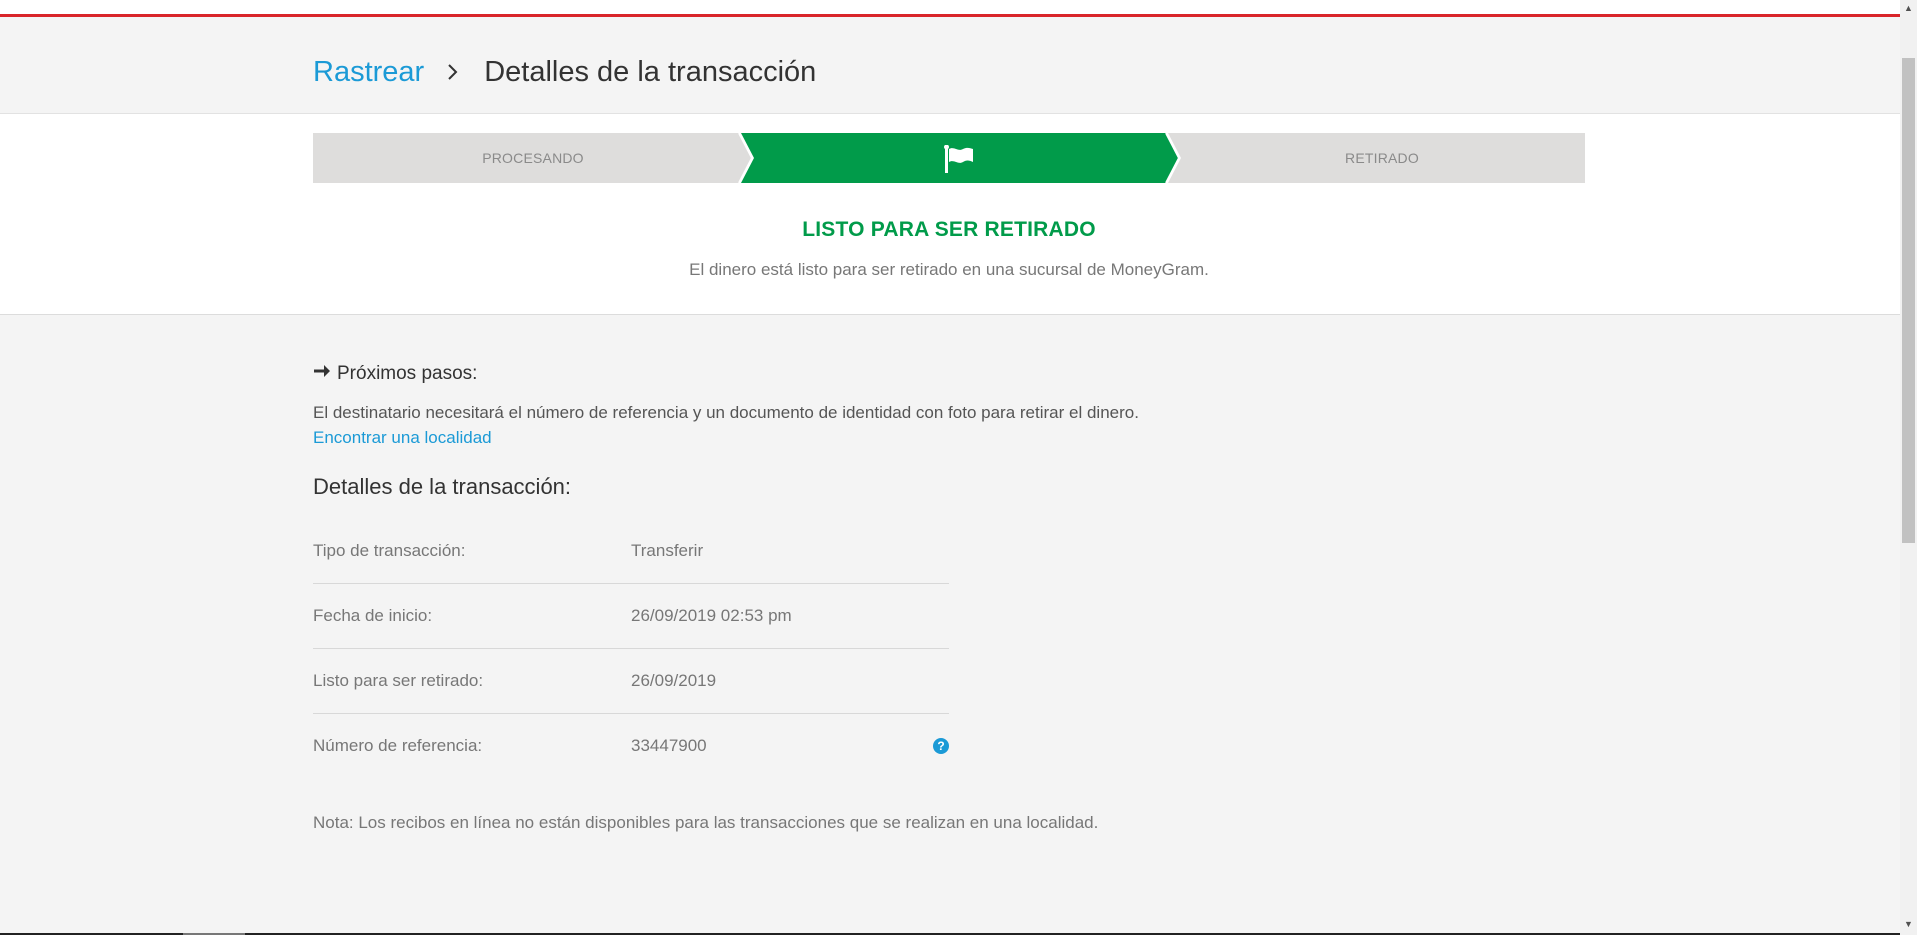  What do you see at coordinates (1382, 158) in the screenshot?
I see `step-retirado-label: RETIRADO` at bounding box center [1382, 158].